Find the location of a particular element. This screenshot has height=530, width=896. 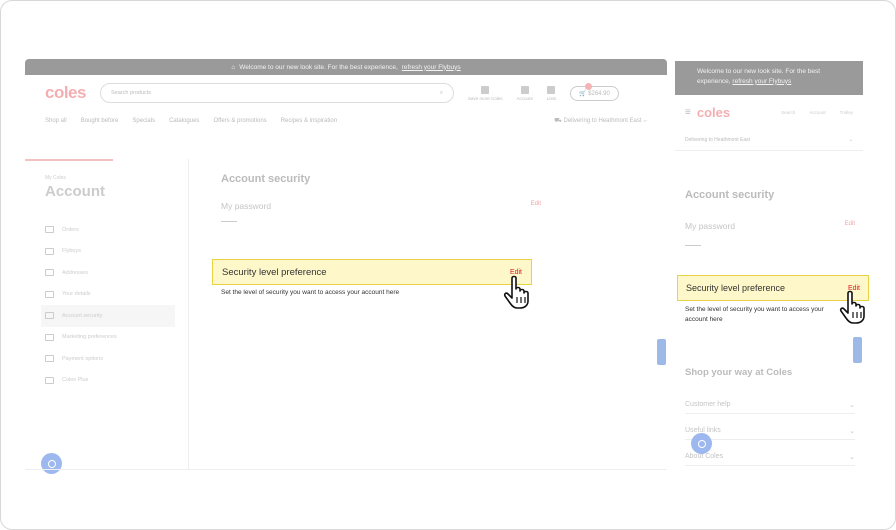

mobile-delivery-selector: Delivering to Heathmont East ⌄ is located at coordinates (769, 140).